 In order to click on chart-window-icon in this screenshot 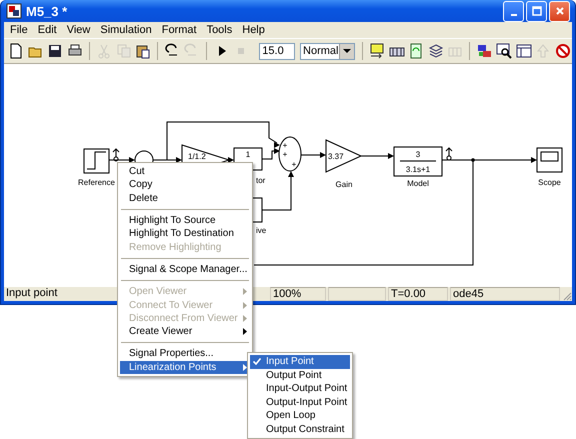, I will do `click(377, 51)`.